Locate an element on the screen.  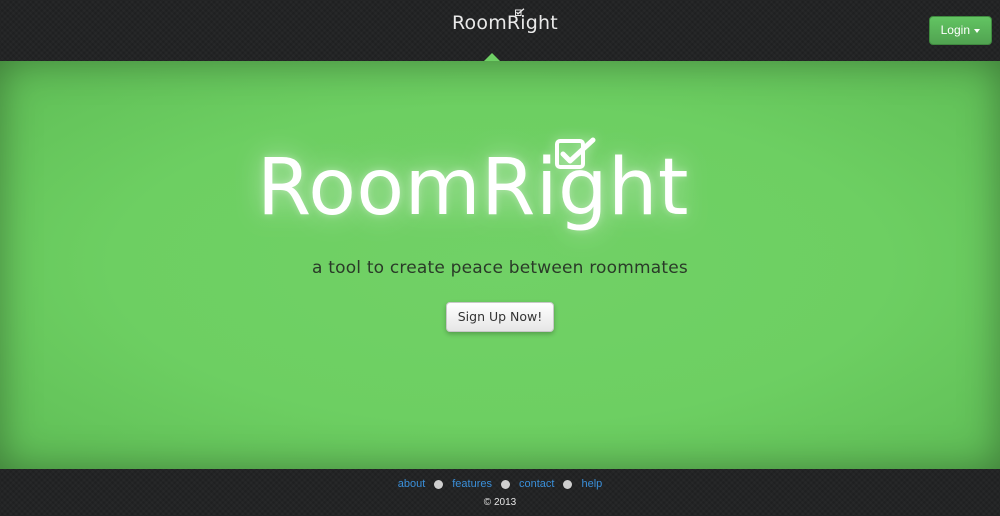
login-button: Login is located at coordinates (960, 30).